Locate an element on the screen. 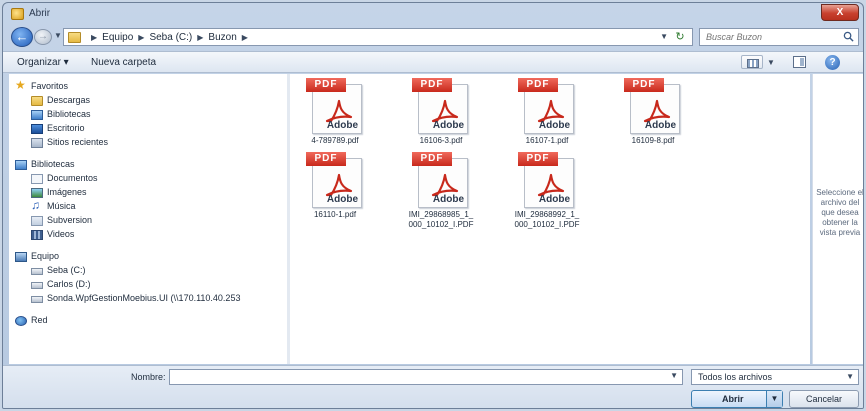 The image size is (866, 411). videos-icon is located at coordinates (37, 235).